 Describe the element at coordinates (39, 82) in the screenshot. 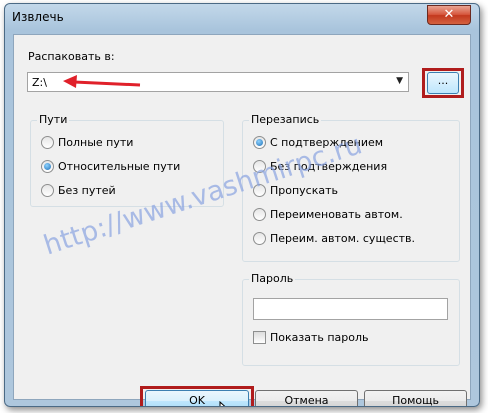

I see `extract-path-value: Z:\` at that location.